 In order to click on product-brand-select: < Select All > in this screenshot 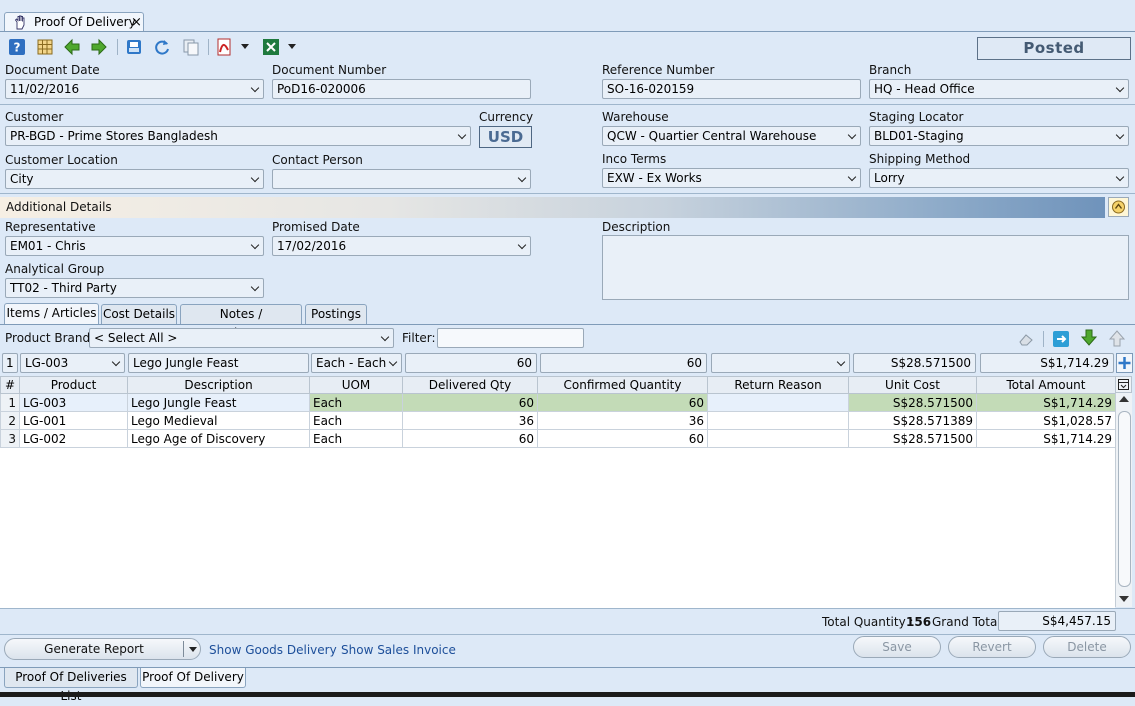, I will do `click(241, 338)`.